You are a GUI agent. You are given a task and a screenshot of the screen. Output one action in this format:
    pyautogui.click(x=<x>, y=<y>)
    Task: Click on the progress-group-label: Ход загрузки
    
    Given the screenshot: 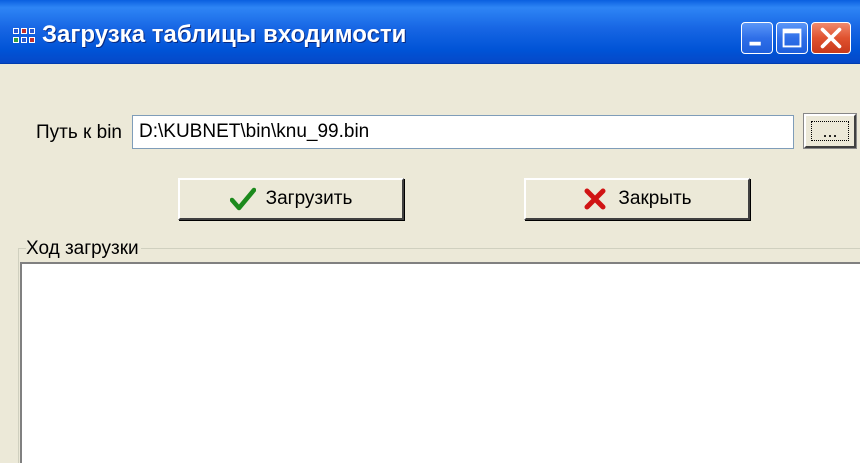 What is the action you would take?
    pyautogui.click(x=83, y=249)
    